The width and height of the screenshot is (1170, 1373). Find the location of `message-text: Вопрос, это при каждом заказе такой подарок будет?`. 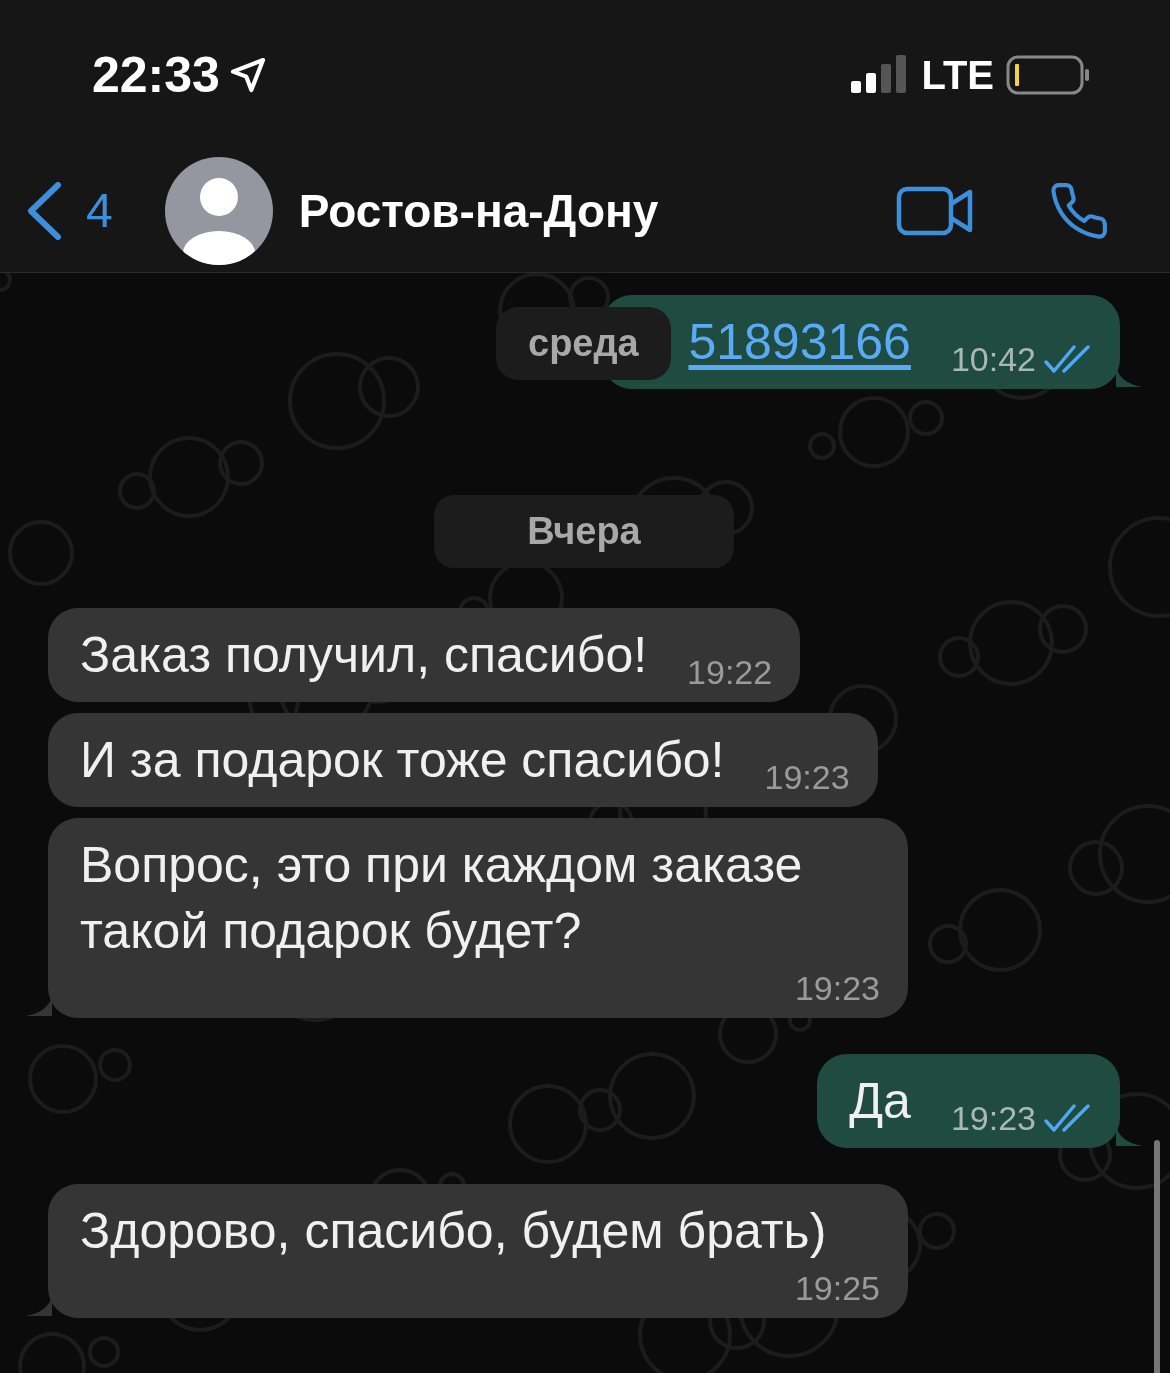

message-text: Вопрос, это при каждом заказе такой подарок будет? is located at coordinates (442, 898).